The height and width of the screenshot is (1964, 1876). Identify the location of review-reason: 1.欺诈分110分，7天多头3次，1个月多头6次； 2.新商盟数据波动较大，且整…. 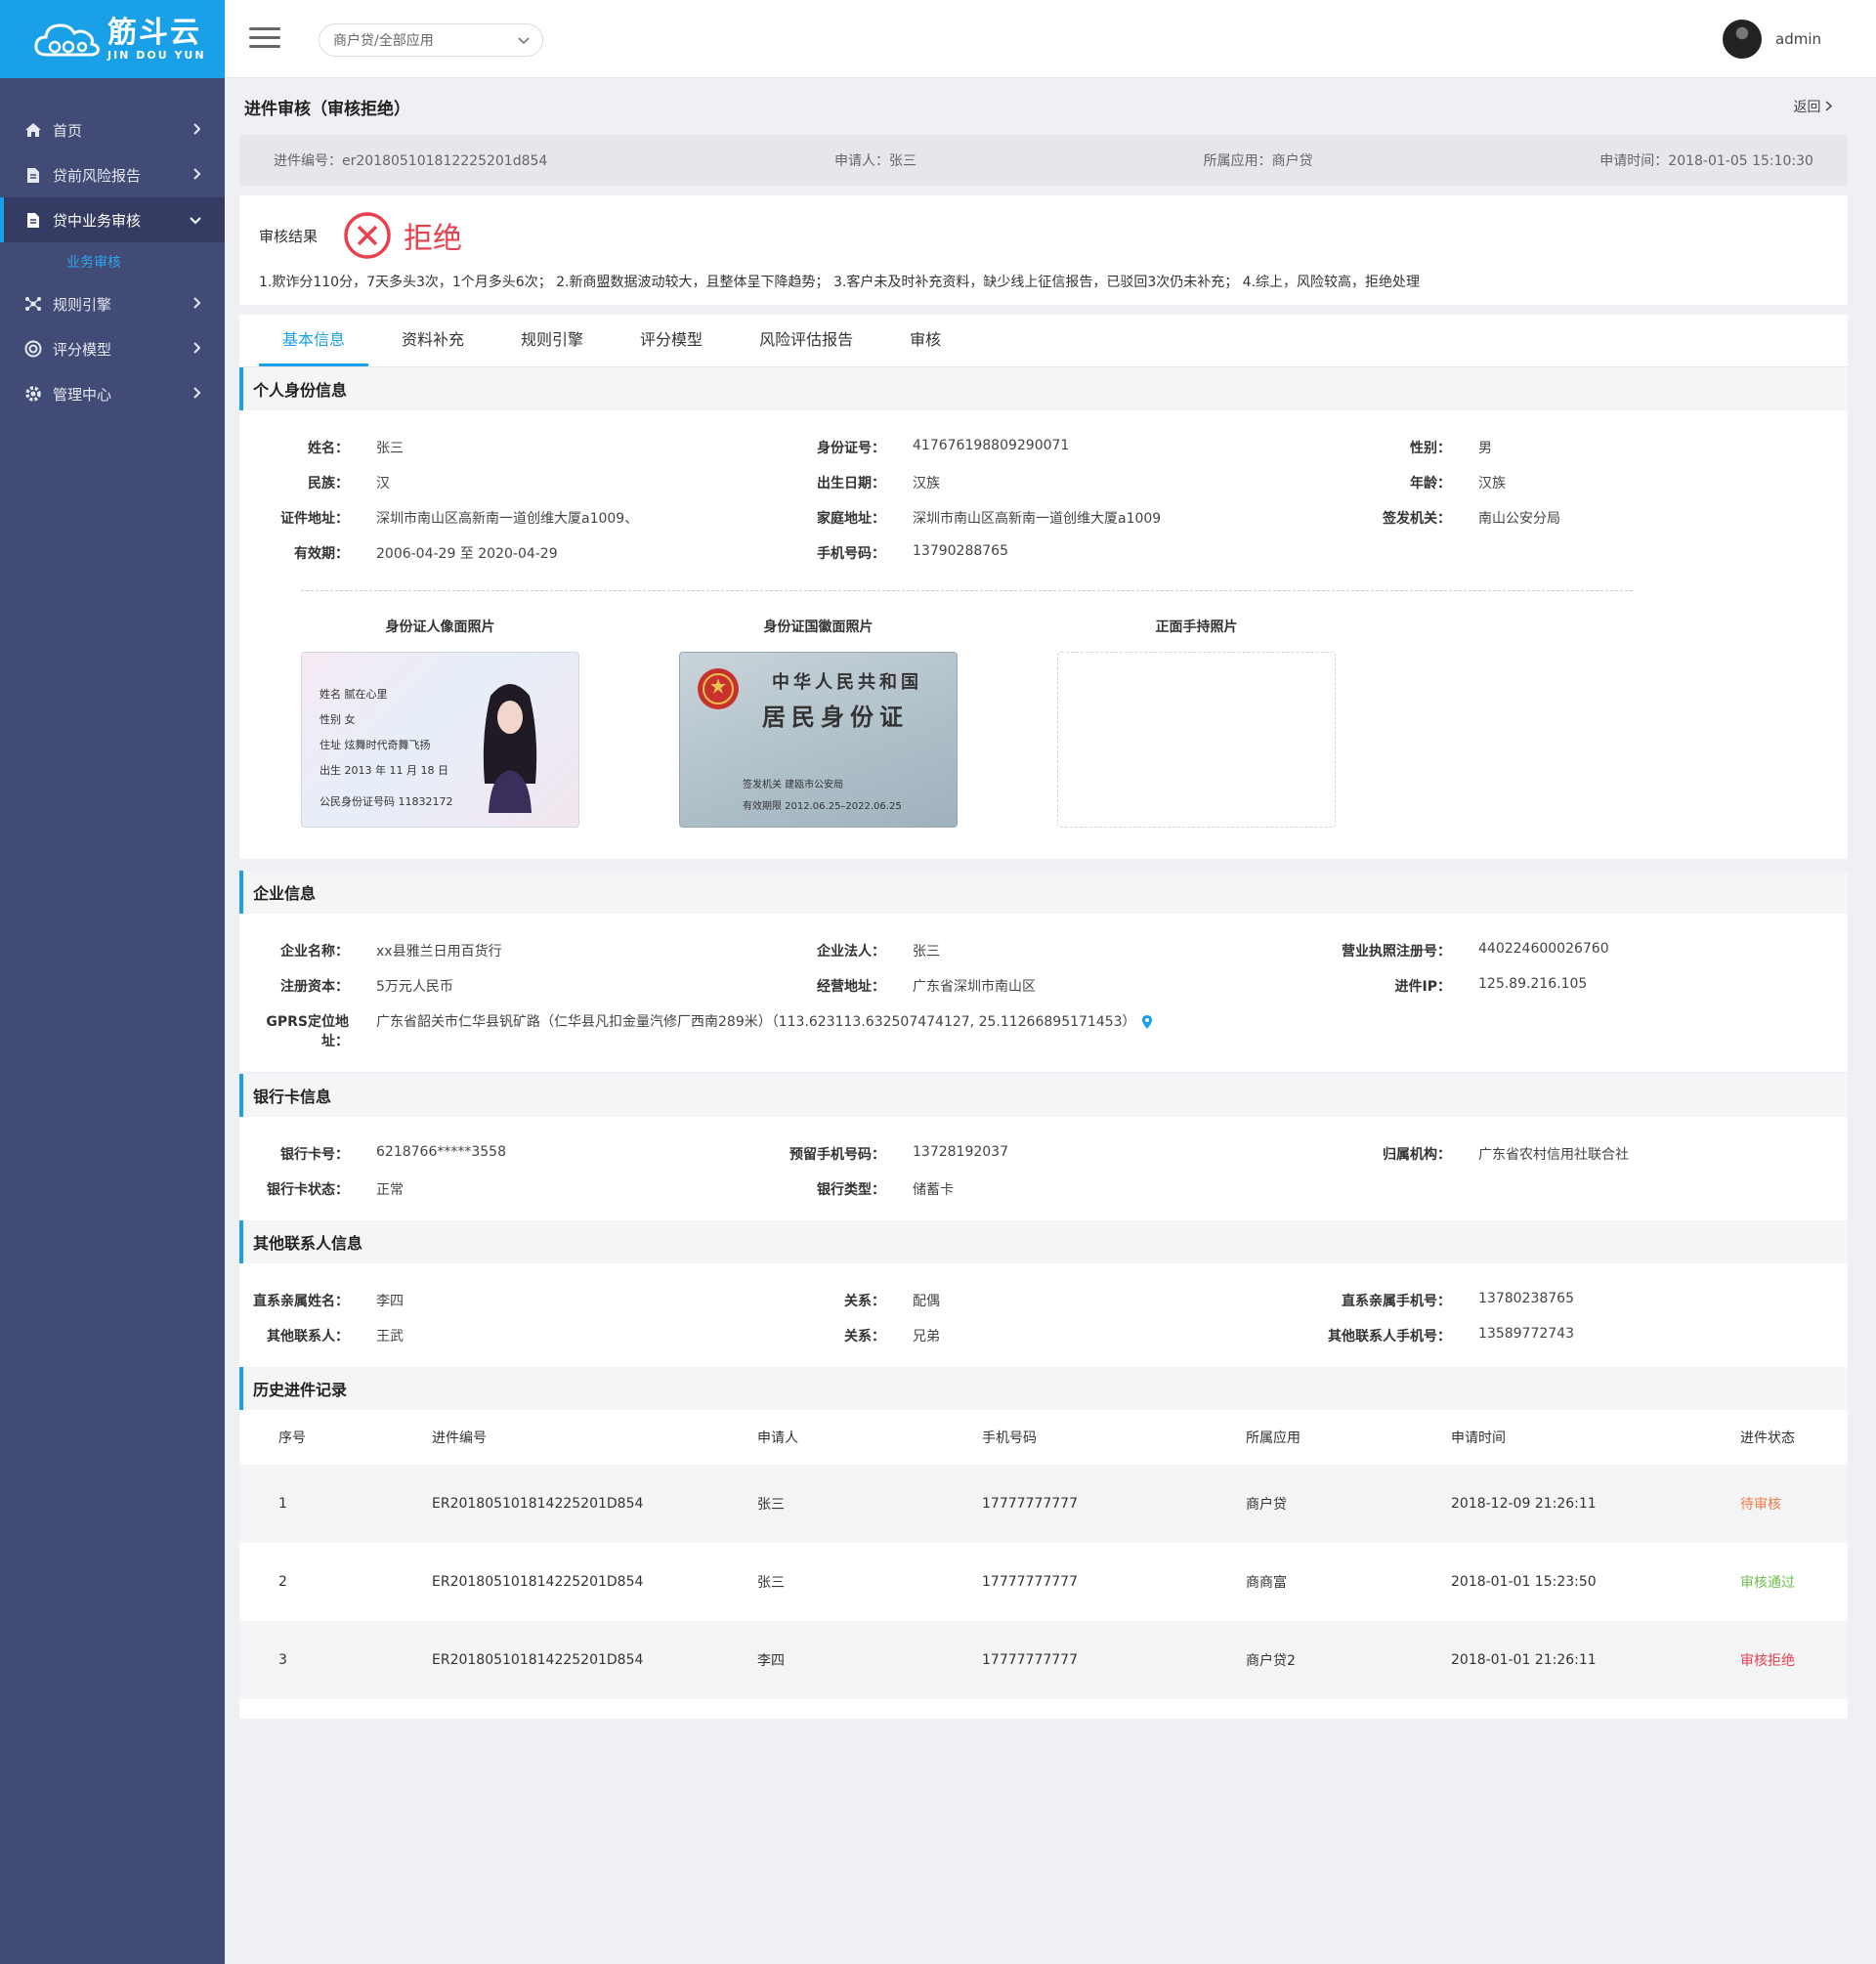
(840, 282).